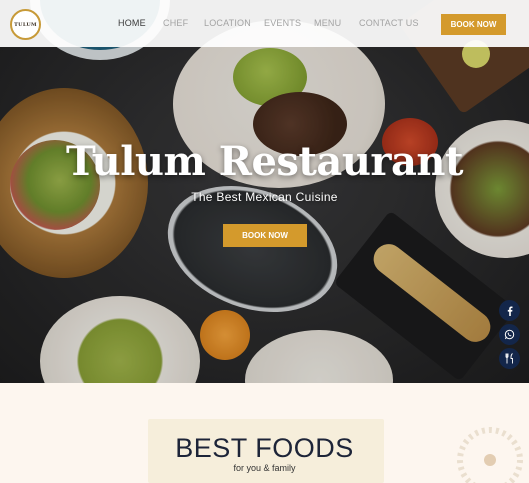 The image size is (529, 483). I want to click on circular-badge-icon, so click(490, 455).